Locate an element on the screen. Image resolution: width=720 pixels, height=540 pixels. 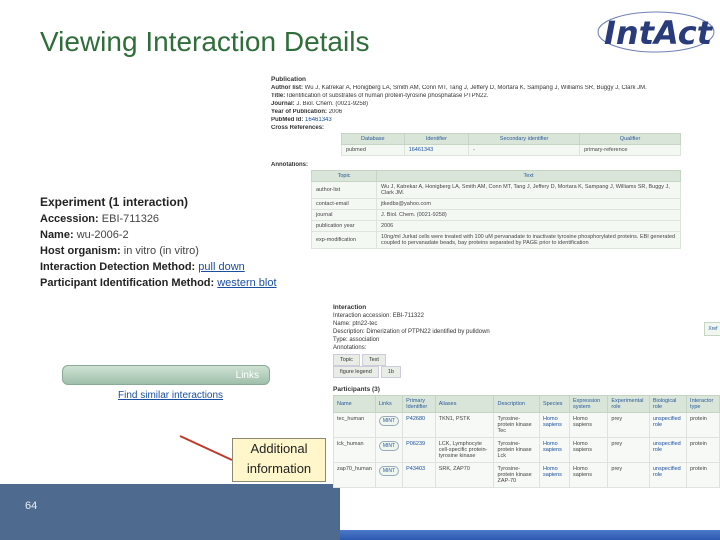
xref-id-link: 16461343 is located at coordinates (436, 150).